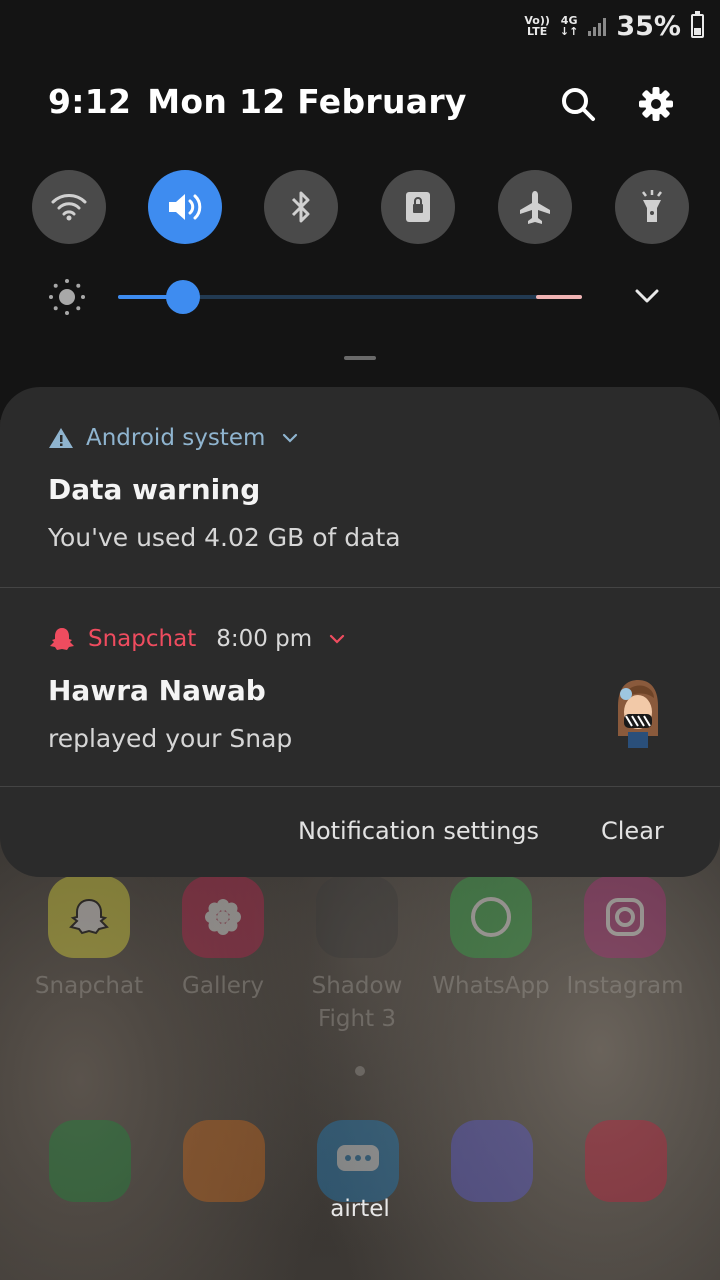 This screenshot has height=1280, width=720. Describe the element at coordinates (360, 358) in the screenshot. I see `drag-handle` at that location.